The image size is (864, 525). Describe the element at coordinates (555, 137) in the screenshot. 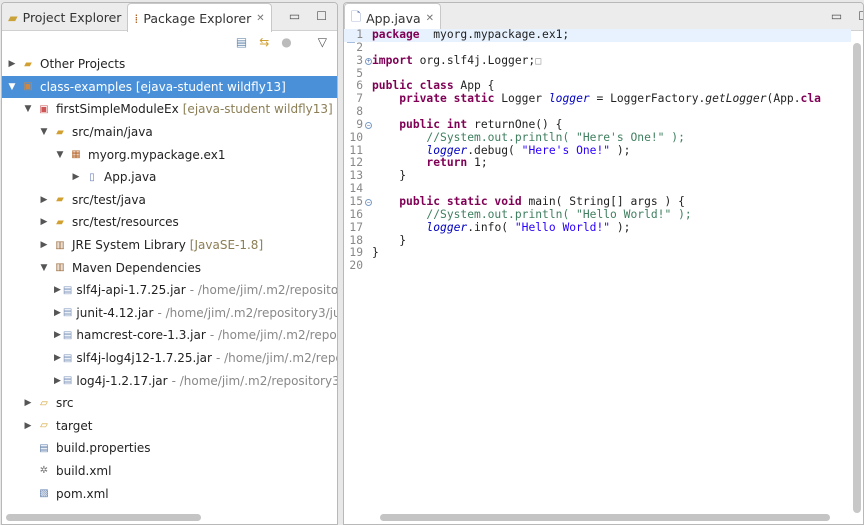

I see `code-token: //System.out.println( "Here's One!" );` at that location.